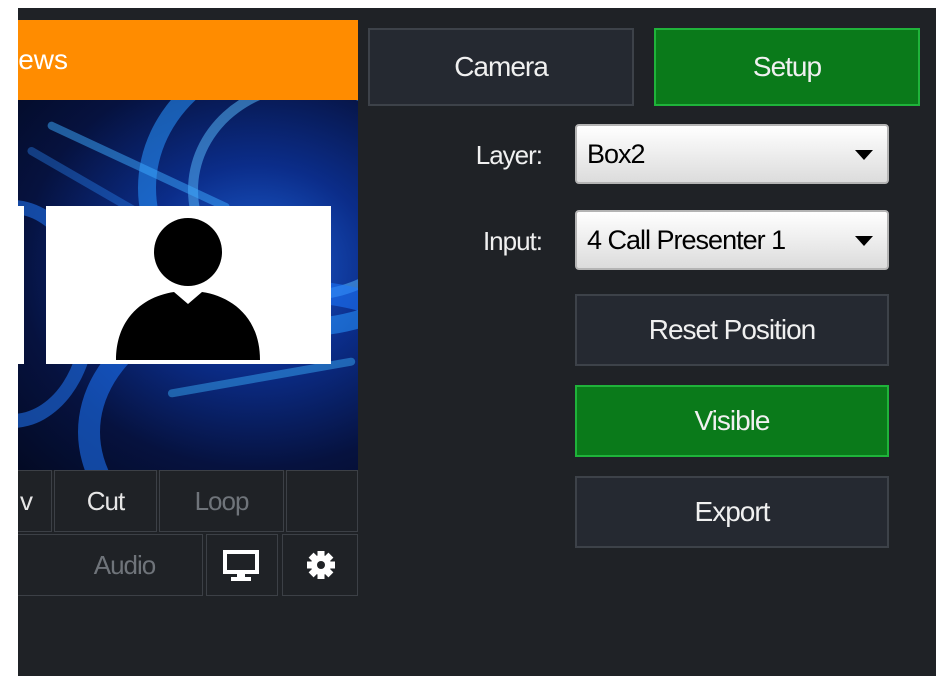 The height and width of the screenshot is (676, 936). I want to click on reset-position-label: Reset Position, so click(732, 329).